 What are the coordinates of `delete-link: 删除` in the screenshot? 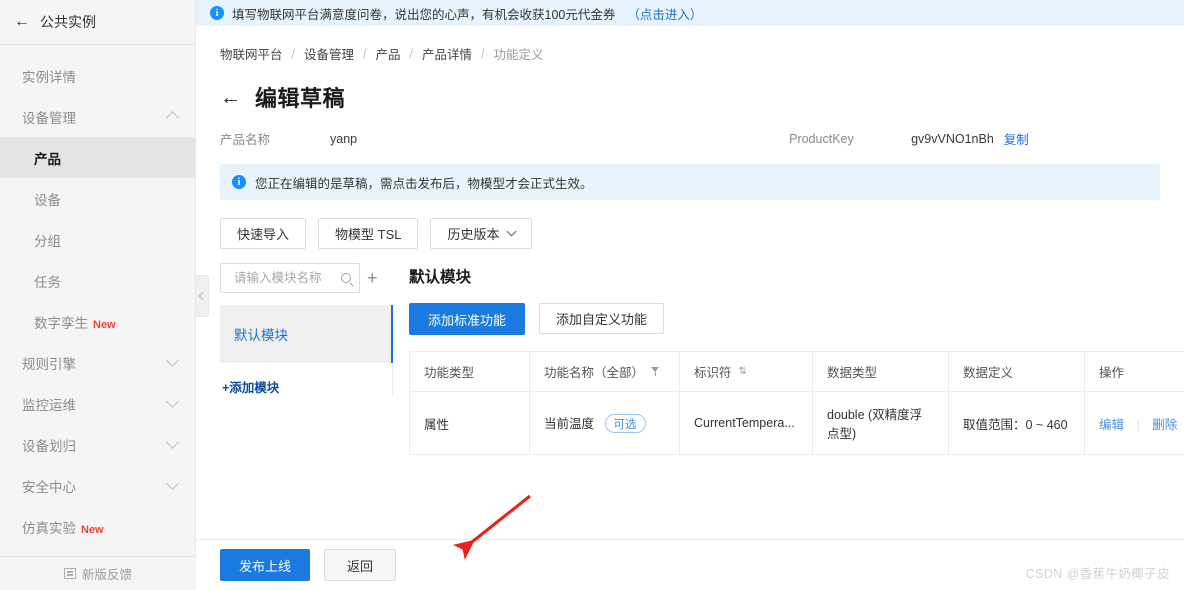 It's located at (1164, 425).